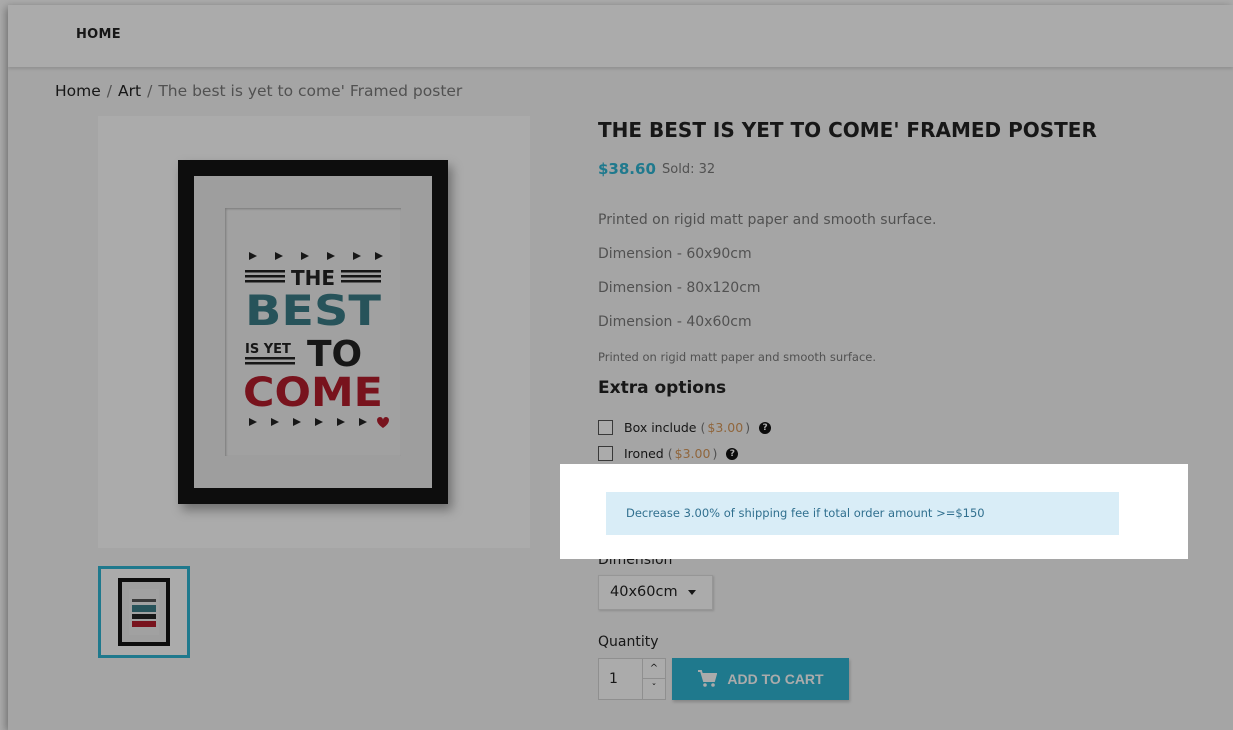  I want to click on breadcrumb-current: The best is yet to come' Framed poster, so click(310, 91).